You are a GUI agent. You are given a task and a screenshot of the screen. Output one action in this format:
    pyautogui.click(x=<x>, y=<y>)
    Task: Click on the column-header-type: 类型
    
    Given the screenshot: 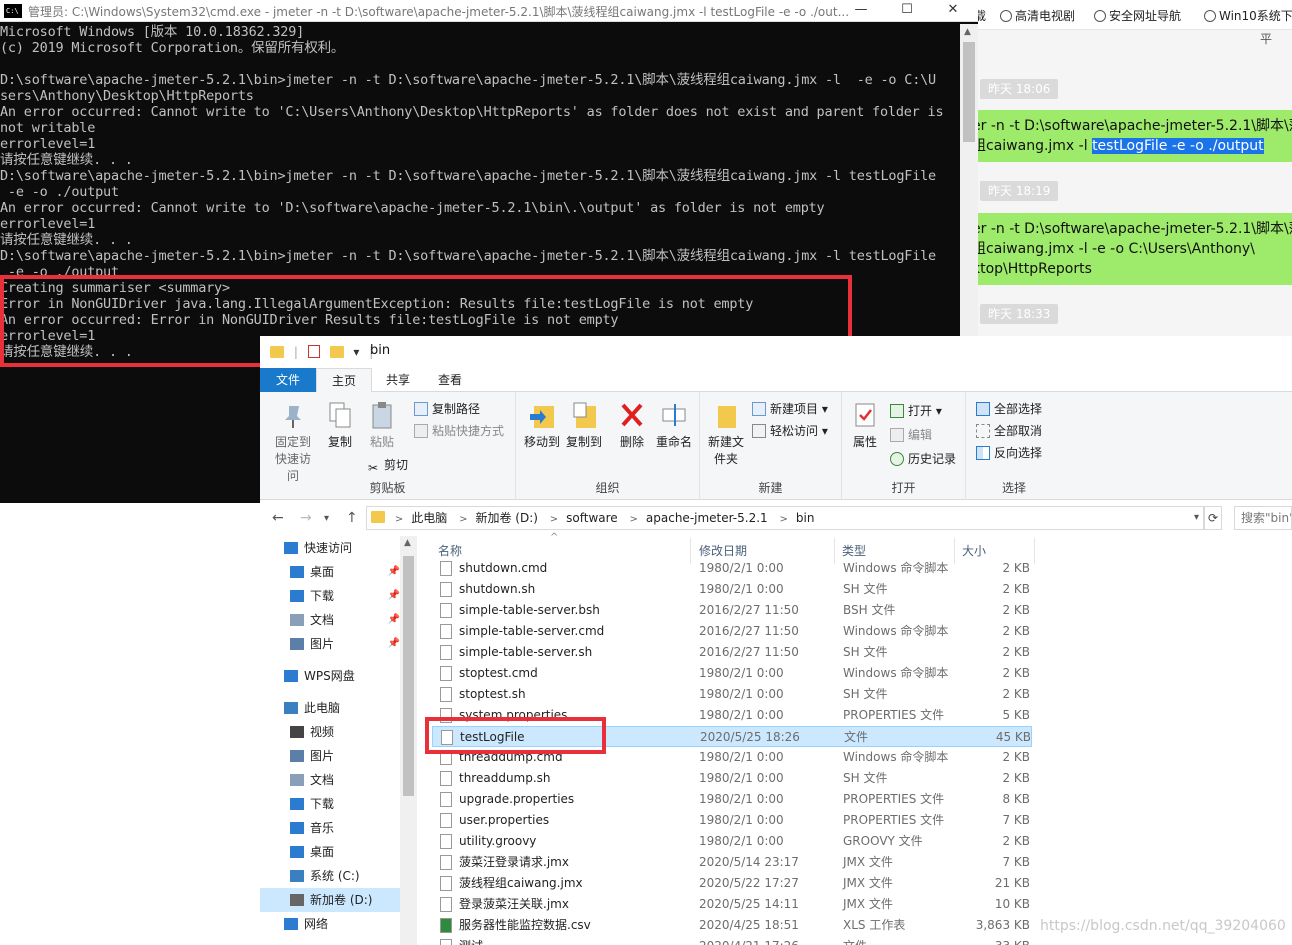 What is the action you would take?
    pyautogui.click(x=854, y=550)
    